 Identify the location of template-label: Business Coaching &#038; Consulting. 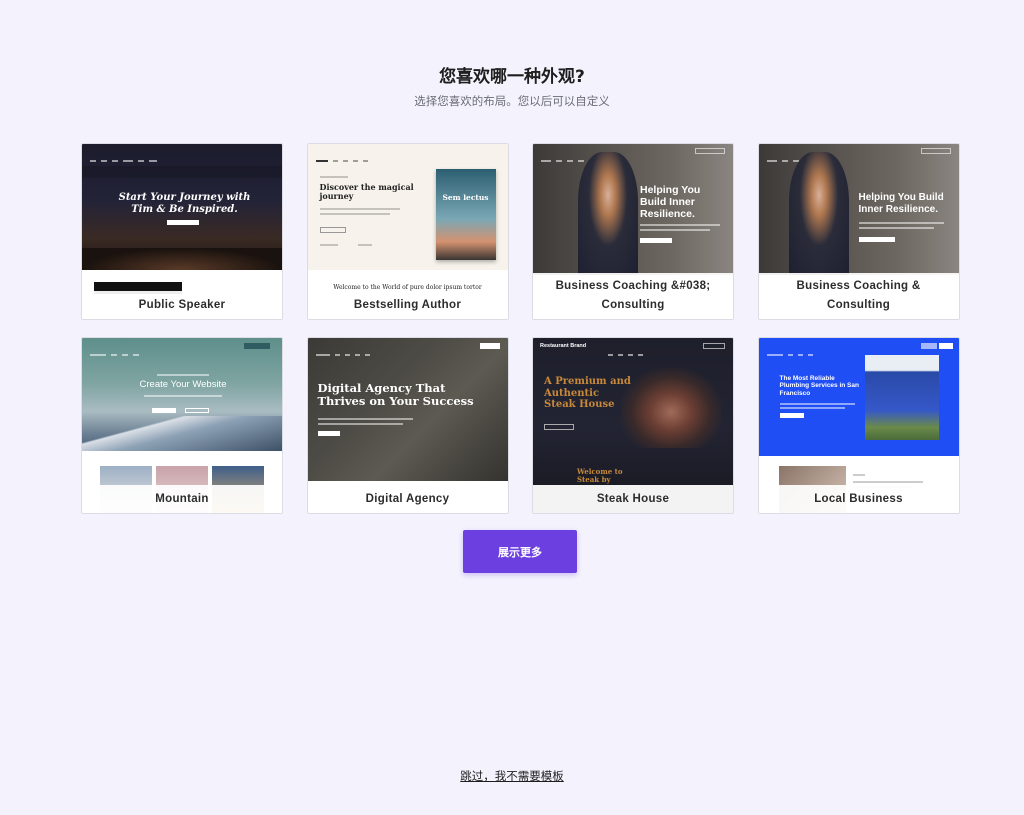
(633, 296).